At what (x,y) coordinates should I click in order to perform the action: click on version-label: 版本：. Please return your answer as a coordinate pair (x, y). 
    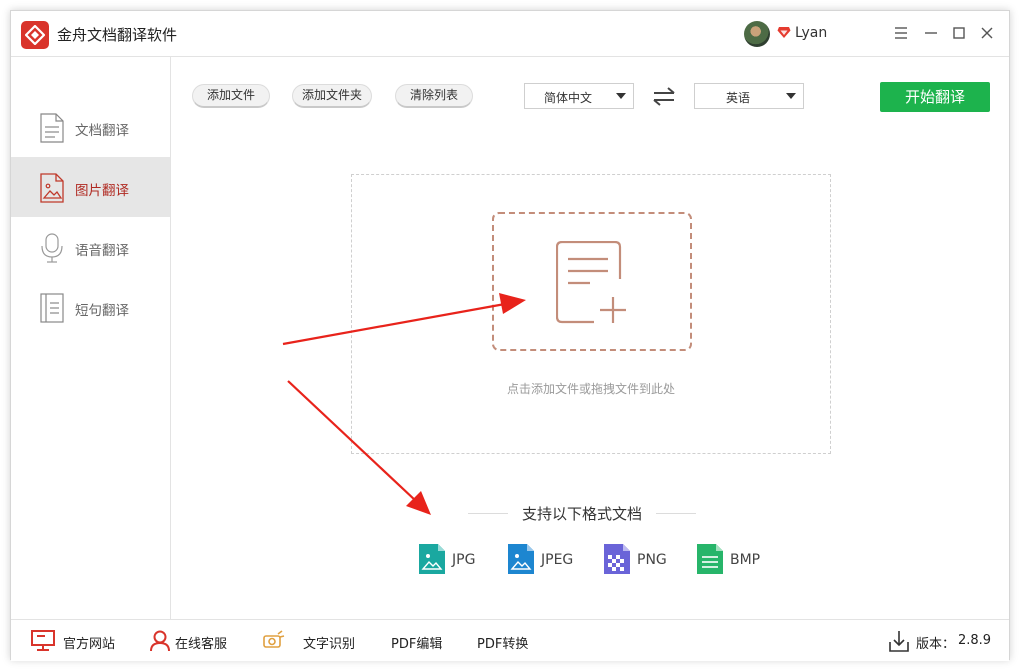
    Looking at the image, I should click on (936, 644).